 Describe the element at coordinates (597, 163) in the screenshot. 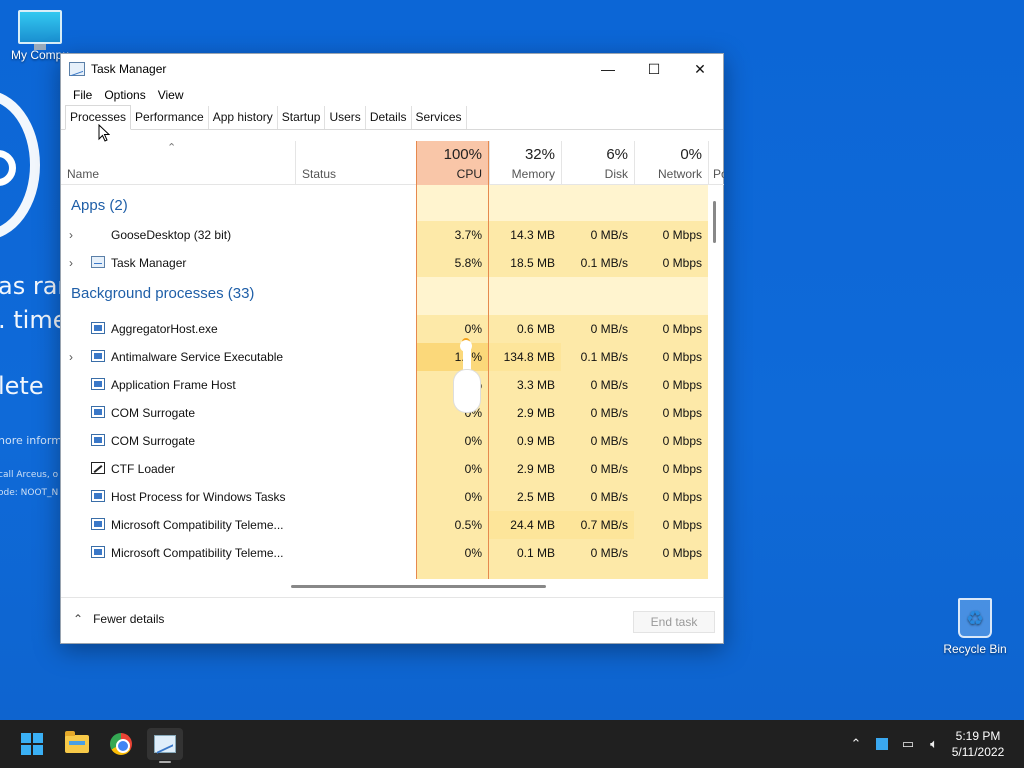

I see `column-disk: 6% Disk` at that location.